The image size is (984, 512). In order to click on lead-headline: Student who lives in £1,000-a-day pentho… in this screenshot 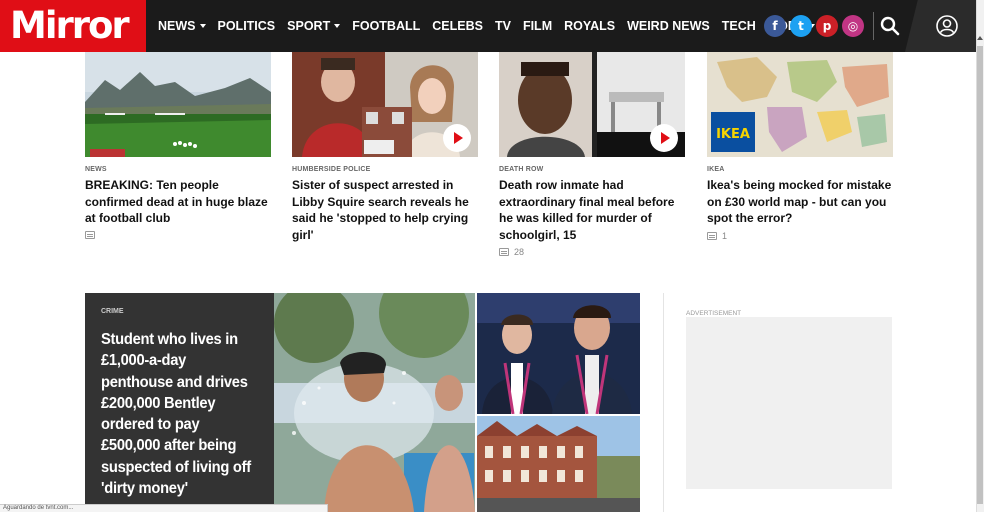, I will do `click(179, 414)`.